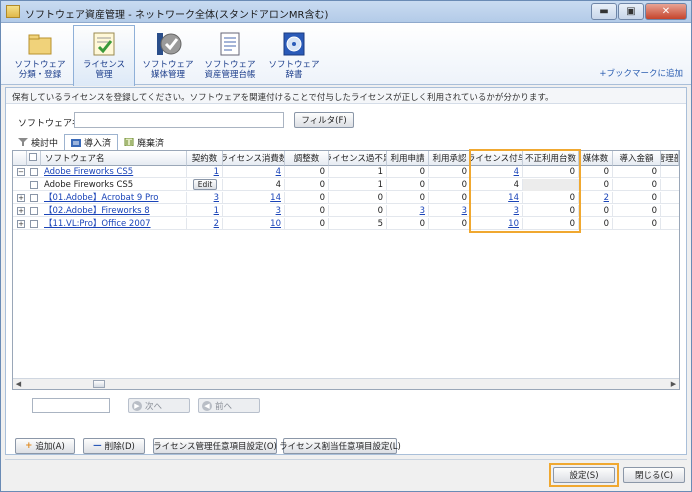 Image resolution: width=692 pixels, height=492 pixels. What do you see at coordinates (254, 211) in the screenshot?
I see `cell-consumed: 3` at bounding box center [254, 211].